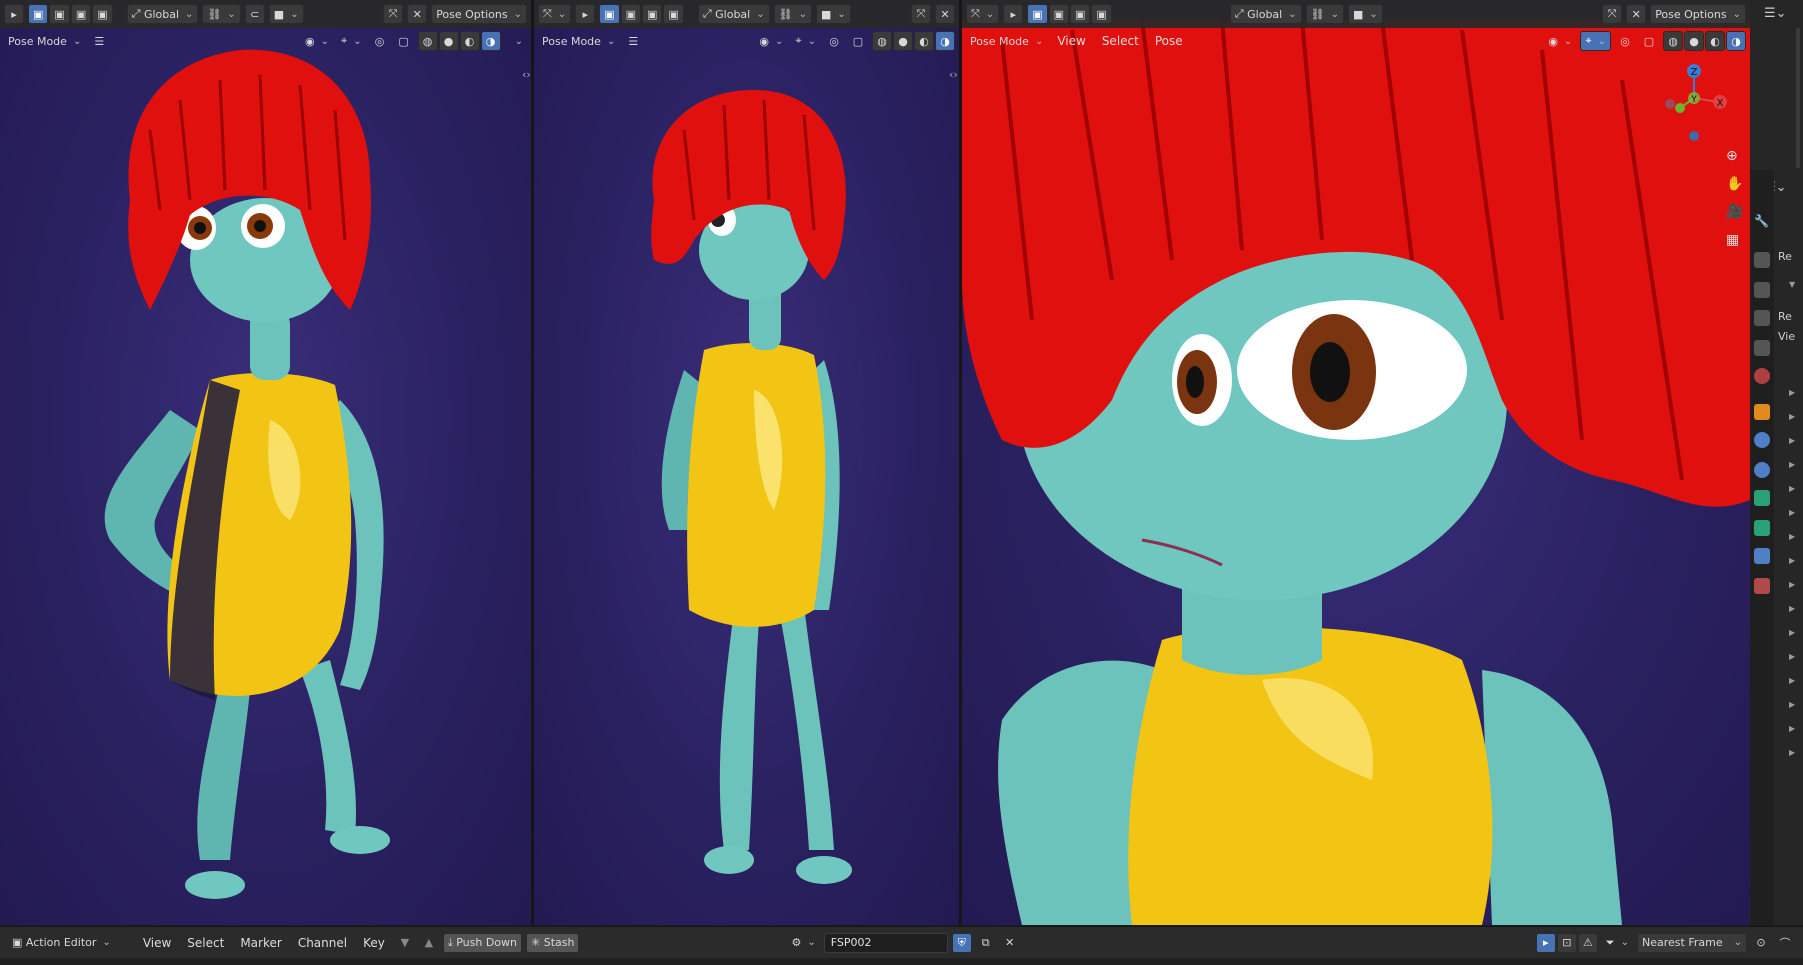 Image resolution: width=1803 pixels, height=965 pixels. Describe the element at coordinates (1617, 943) in the screenshot. I see `filter-icon: ⏷` at that location.